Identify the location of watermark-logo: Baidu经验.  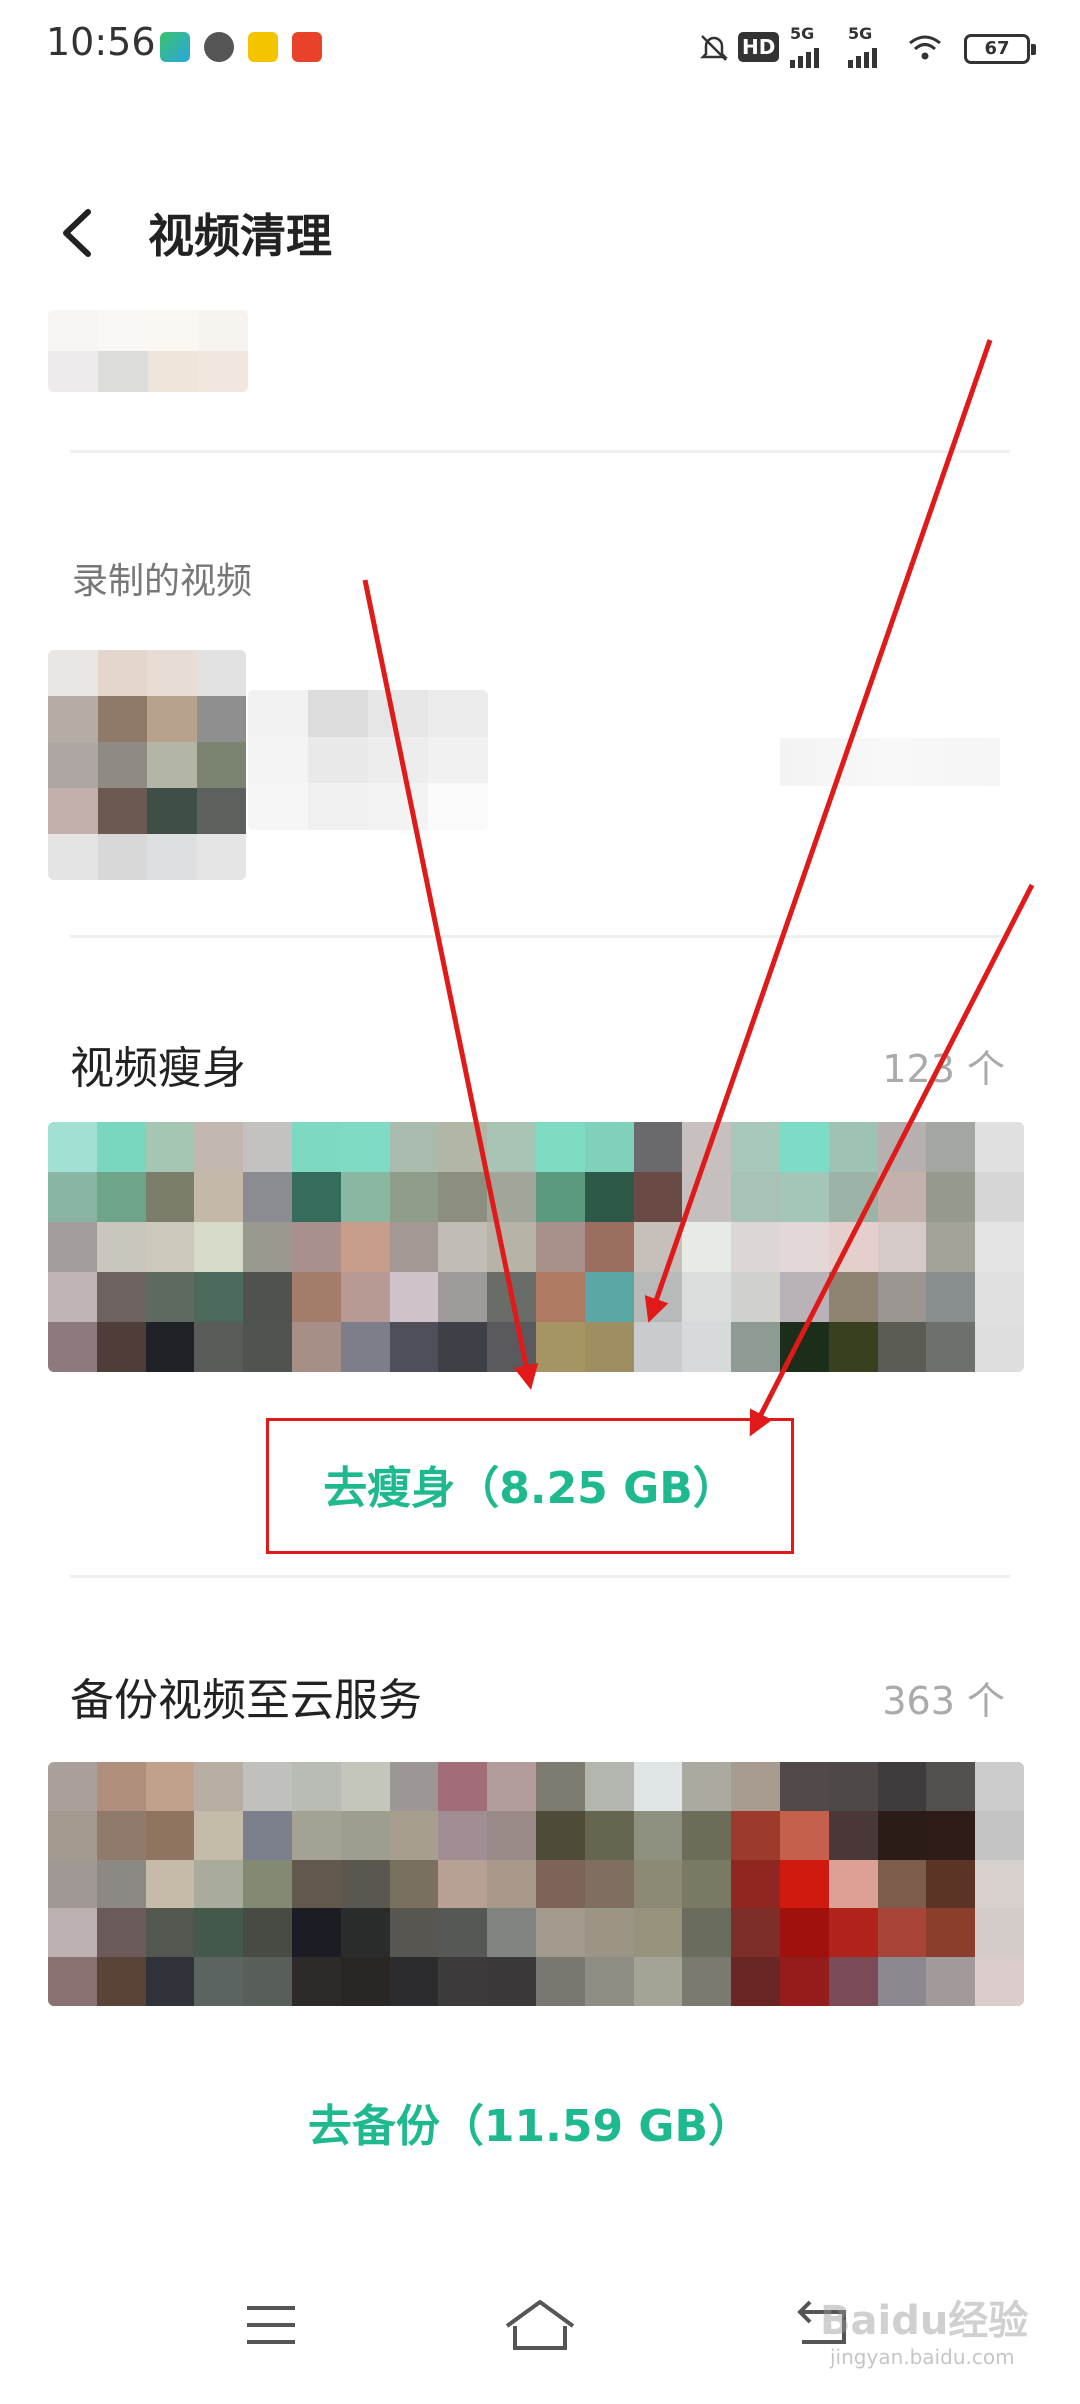
(924, 2321).